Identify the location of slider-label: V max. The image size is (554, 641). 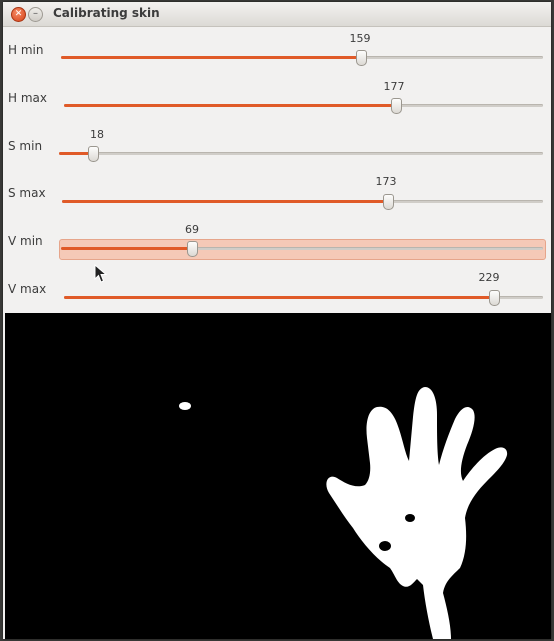
(27, 289).